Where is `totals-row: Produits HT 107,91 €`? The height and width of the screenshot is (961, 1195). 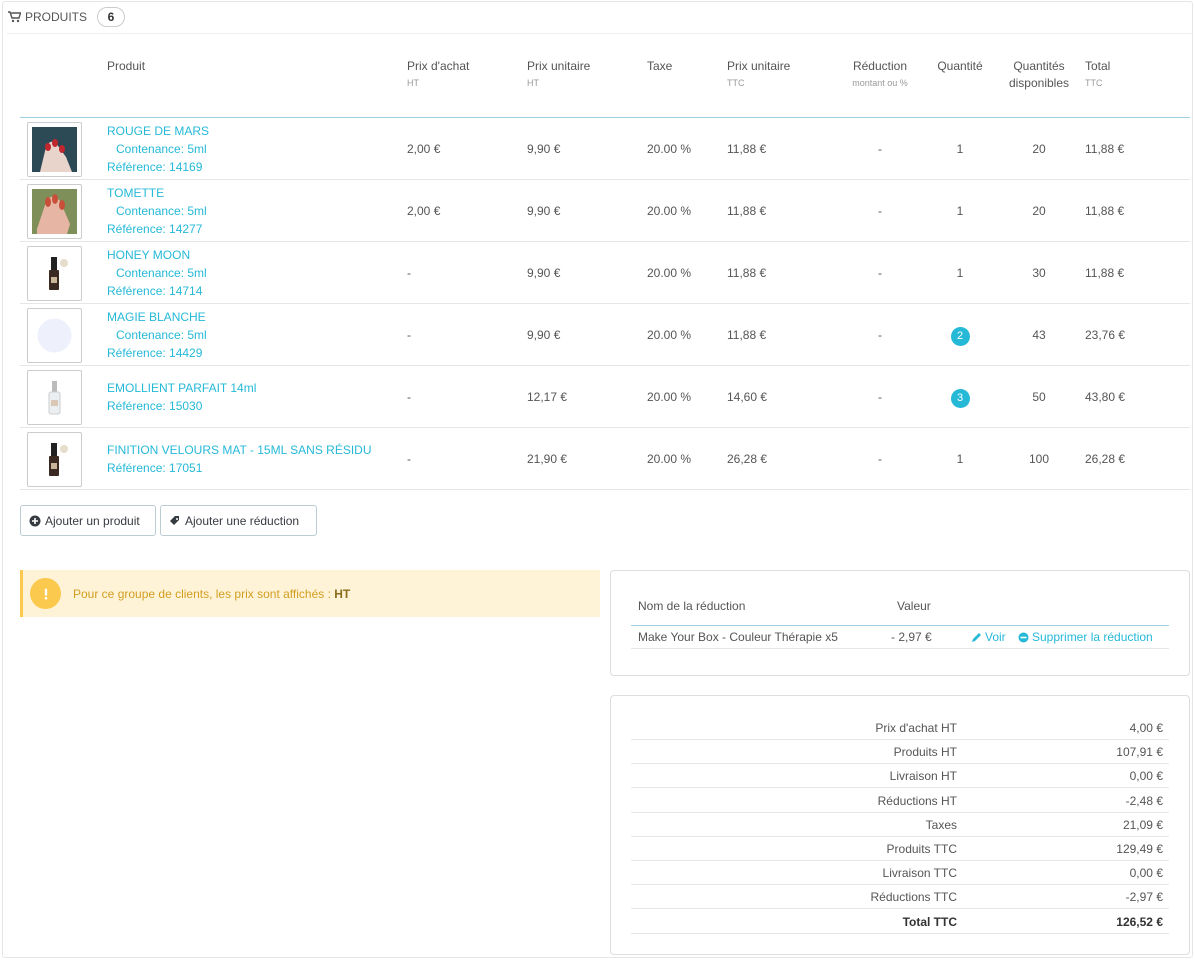 totals-row: Produits HT 107,91 € is located at coordinates (900, 752).